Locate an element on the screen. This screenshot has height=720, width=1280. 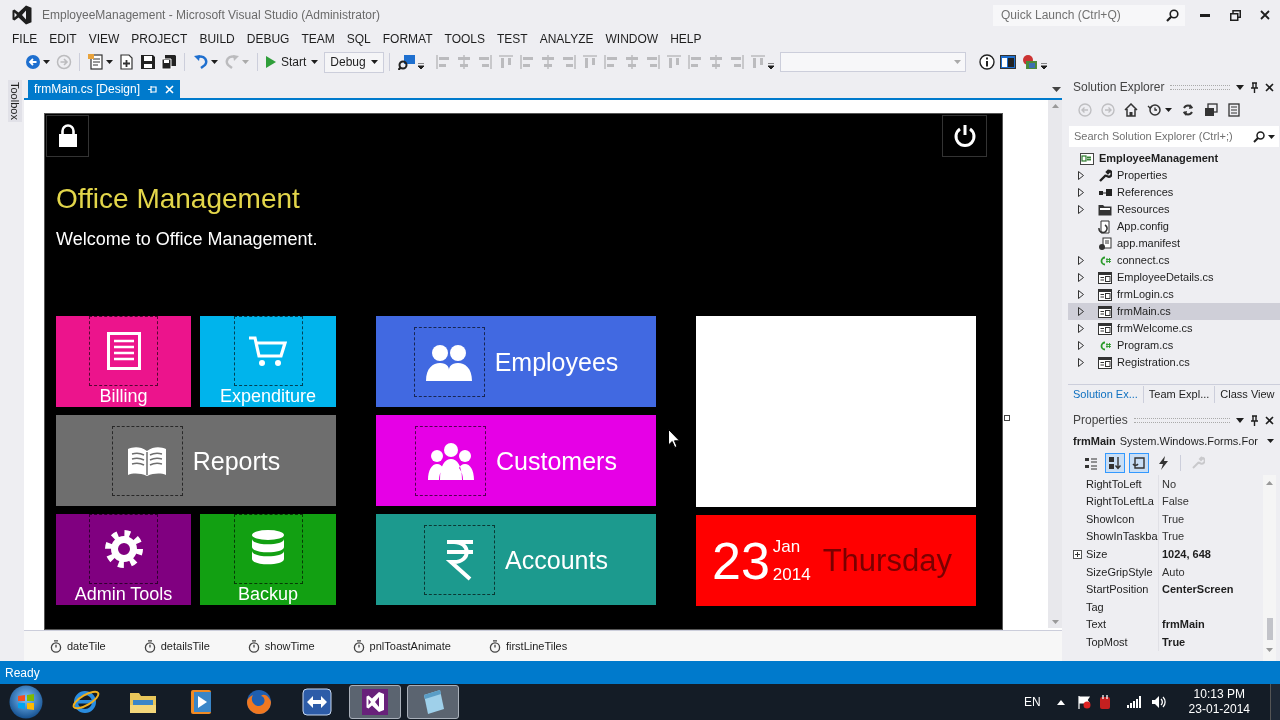
tree-item: EmployeeDetails.cs is located at coordinates (1174, 277).